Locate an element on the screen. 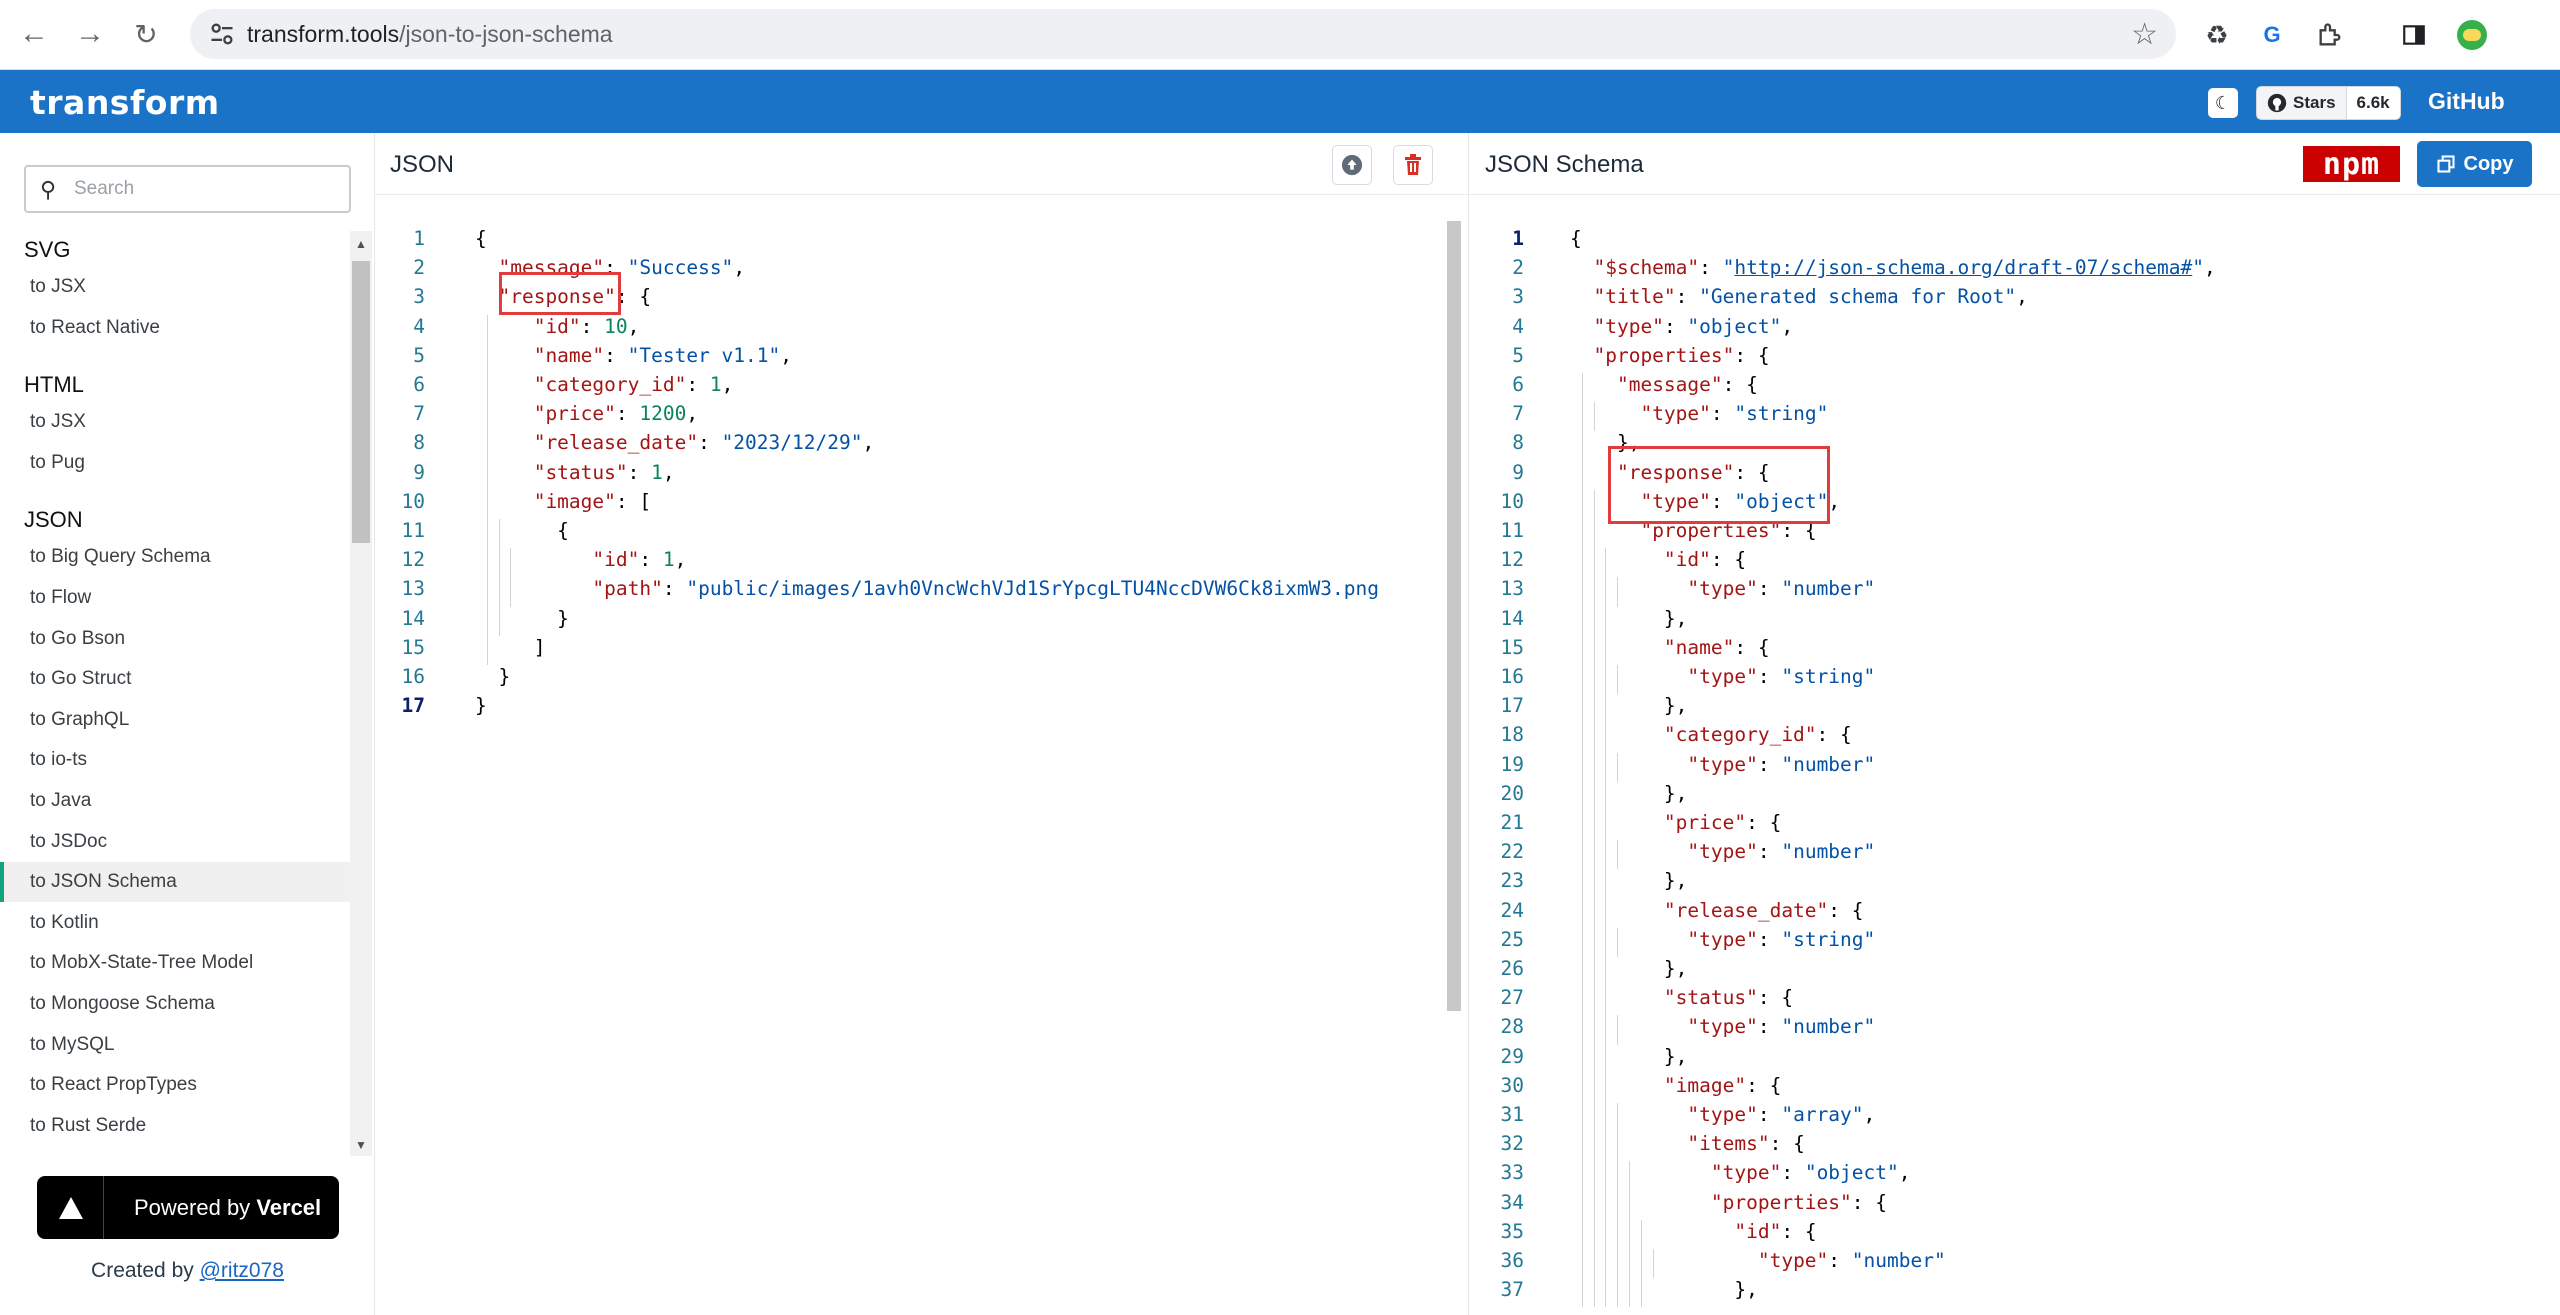 The height and width of the screenshot is (1315, 2560). code-line: "id": 1, is located at coordinates (639, 560).